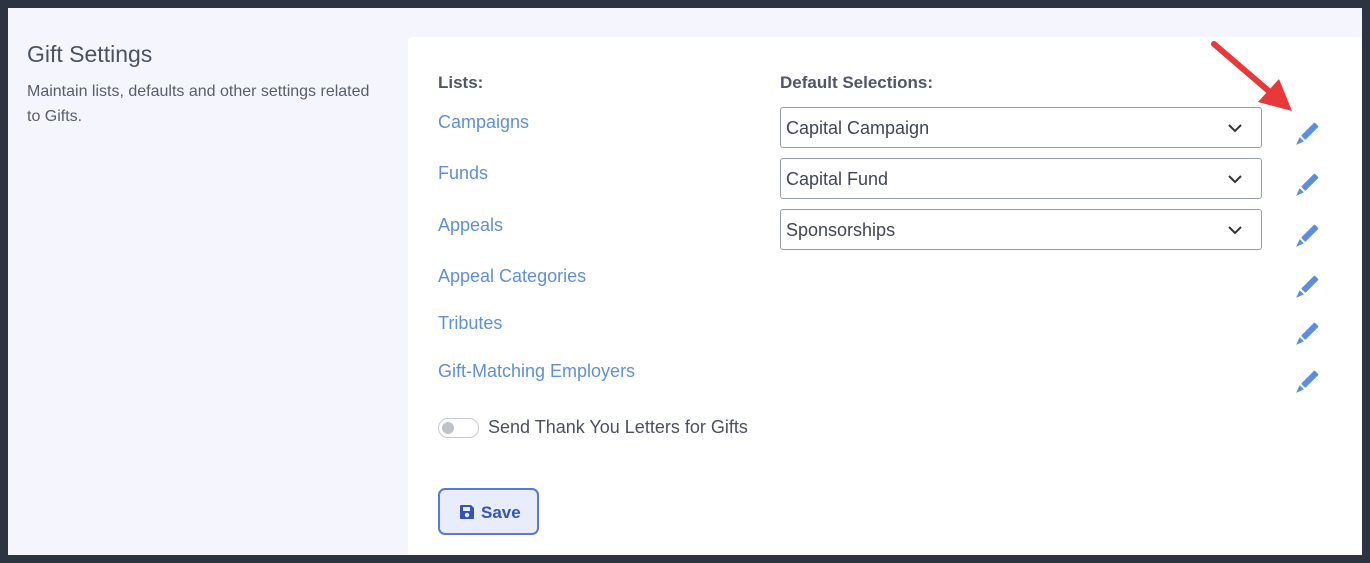  I want to click on fund-default-select: Capital Fund, so click(1021, 178).